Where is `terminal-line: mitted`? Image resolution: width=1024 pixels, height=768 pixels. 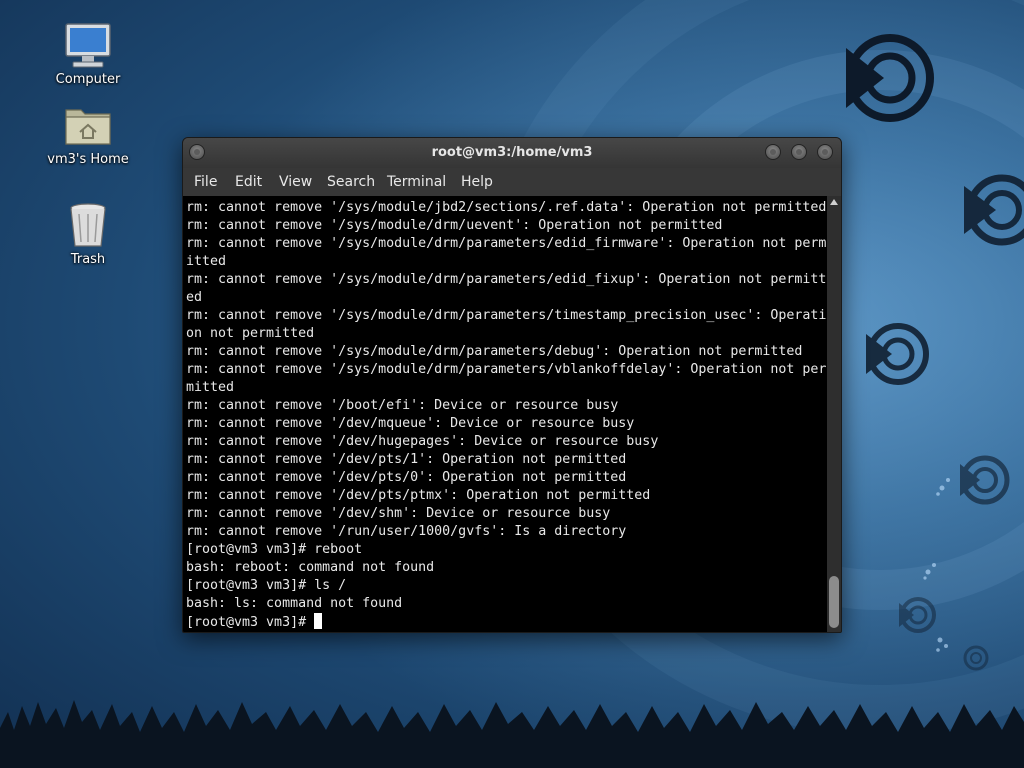 terminal-line: mitted is located at coordinates (210, 387).